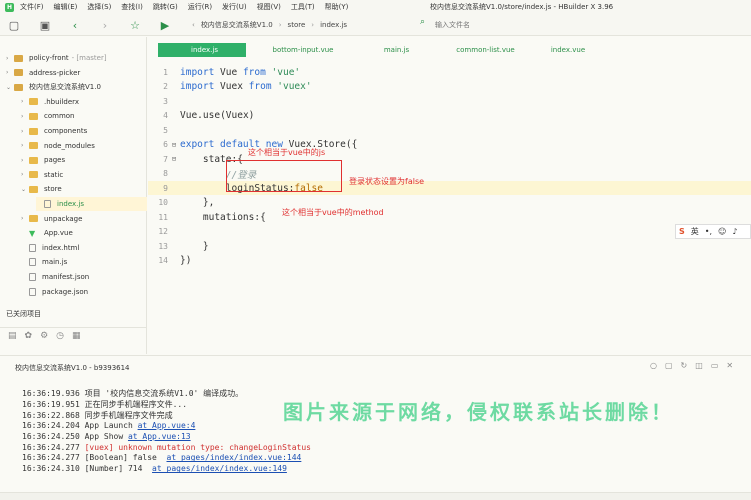  What do you see at coordinates (76, 336) in the screenshot?
I see `layout-icon: ▦` at bounding box center [76, 336].